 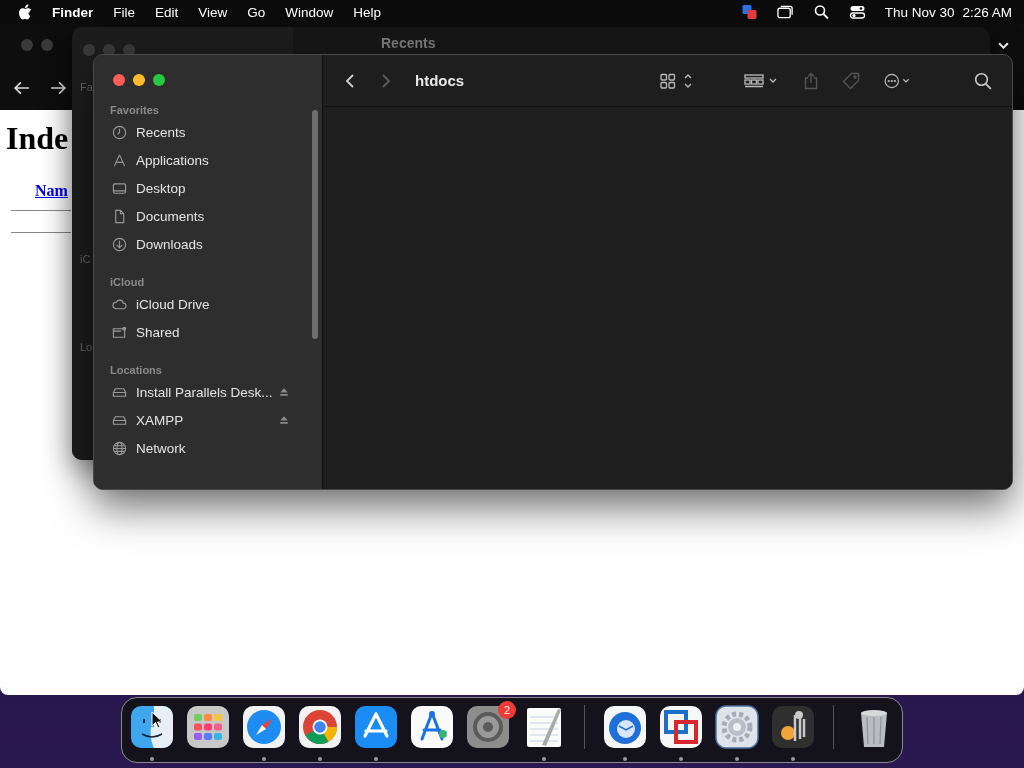 What do you see at coordinates (136, 371) in the screenshot?
I see `sidebar-heading: Locations` at bounding box center [136, 371].